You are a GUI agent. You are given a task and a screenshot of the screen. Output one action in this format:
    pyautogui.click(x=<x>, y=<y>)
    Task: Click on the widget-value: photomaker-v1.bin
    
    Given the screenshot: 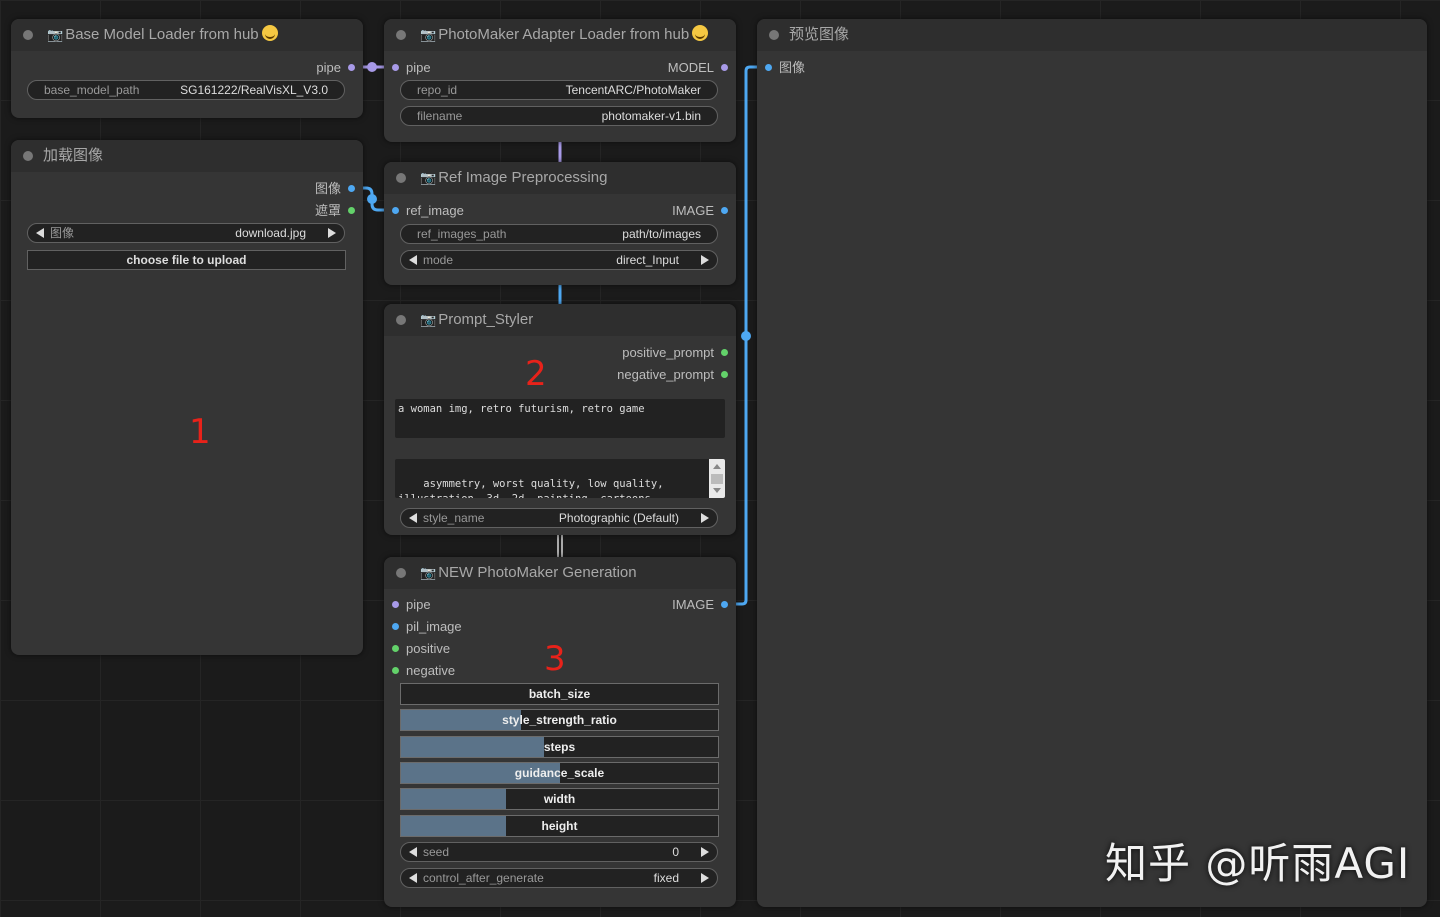 What is the action you would take?
    pyautogui.click(x=651, y=116)
    